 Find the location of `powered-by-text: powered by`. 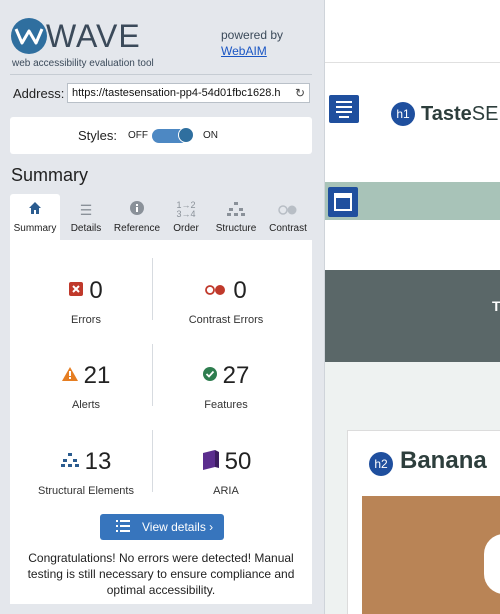

powered-by-text: powered by is located at coordinates (252, 35).